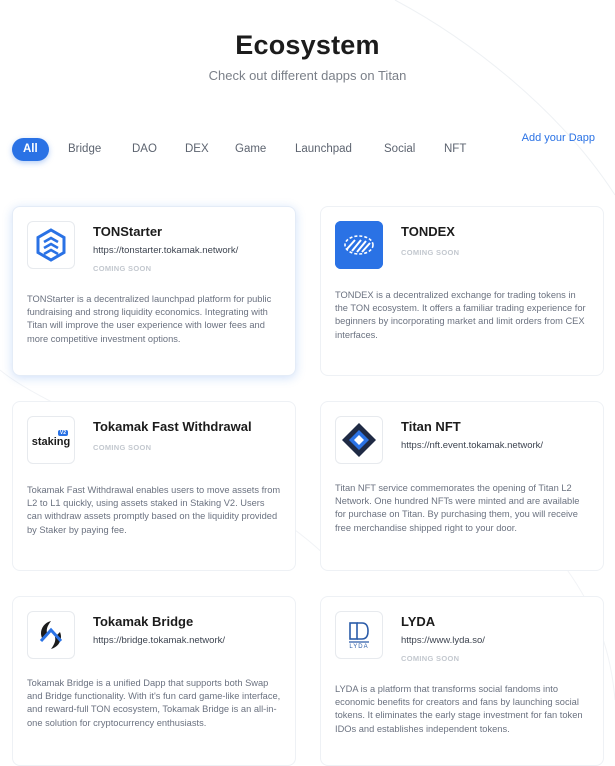 The width and height of the screenshot is (615, 766). Describe the element at coordinates (51, 245) in the screenshot. I see `tonstarter-logo-icon` at that location.